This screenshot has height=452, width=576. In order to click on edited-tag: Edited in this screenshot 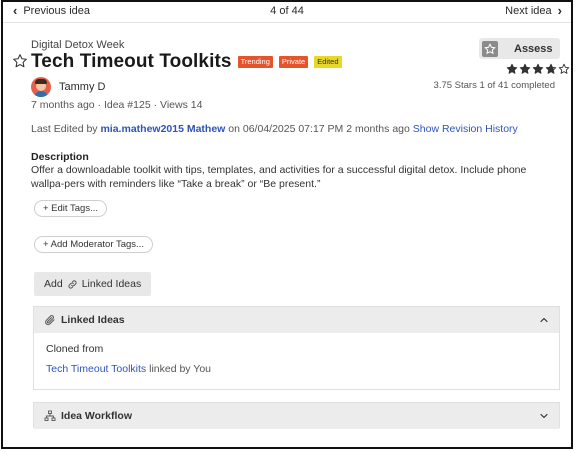, I will do `click(328, 62)`.